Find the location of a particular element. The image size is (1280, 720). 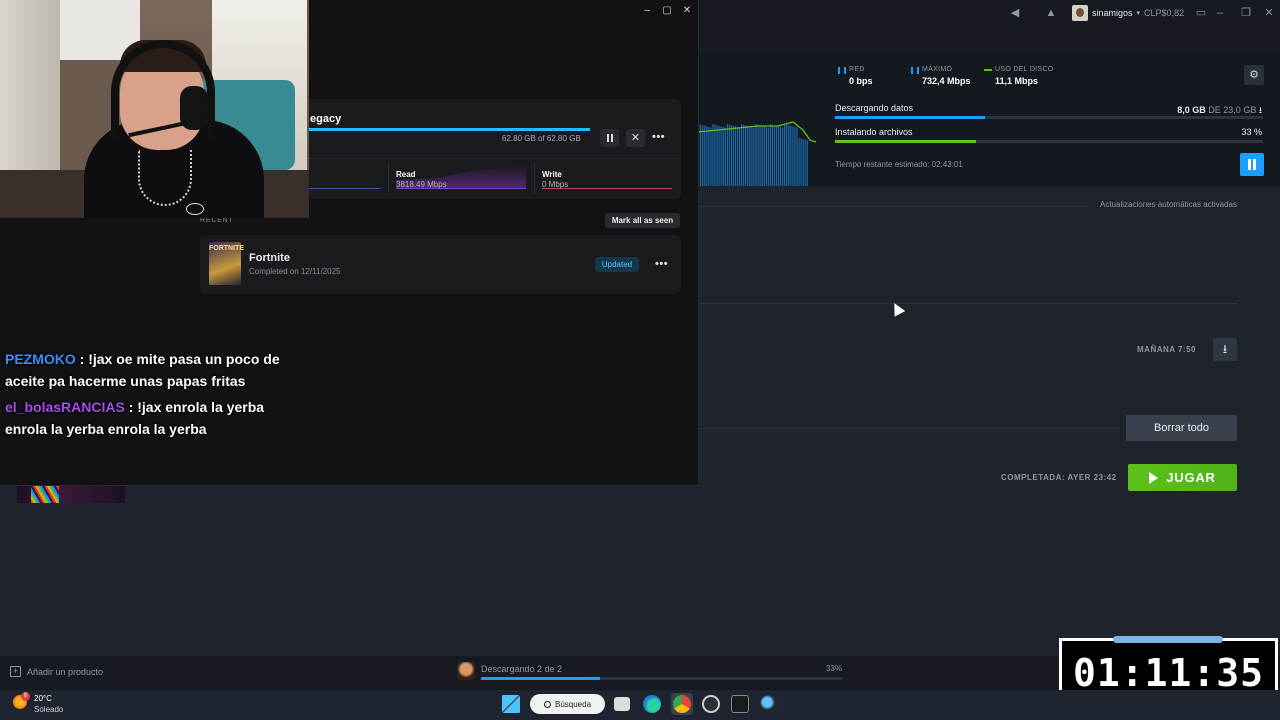

account-menu: sinamigos ▾ CLP$0,82 is located at coordinates (1128, 13).